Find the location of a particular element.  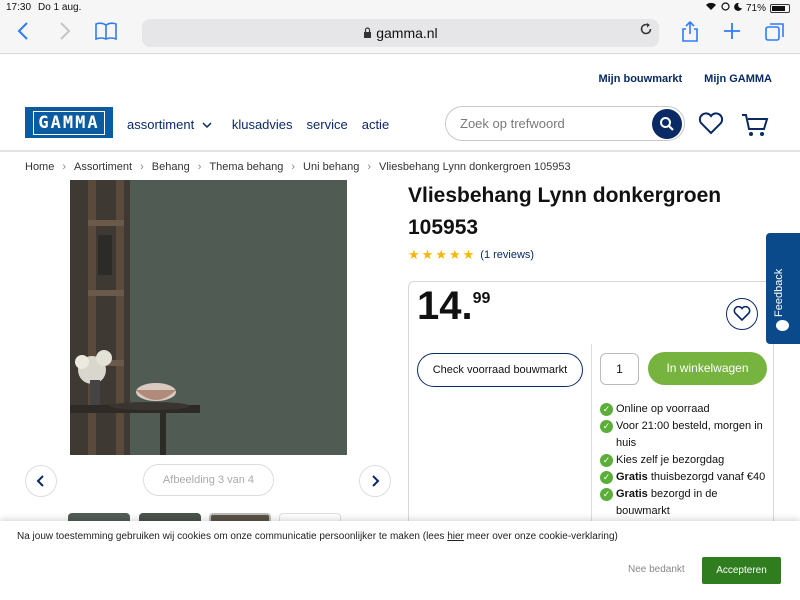

wifi-icon is located at coordinates (711, 8).